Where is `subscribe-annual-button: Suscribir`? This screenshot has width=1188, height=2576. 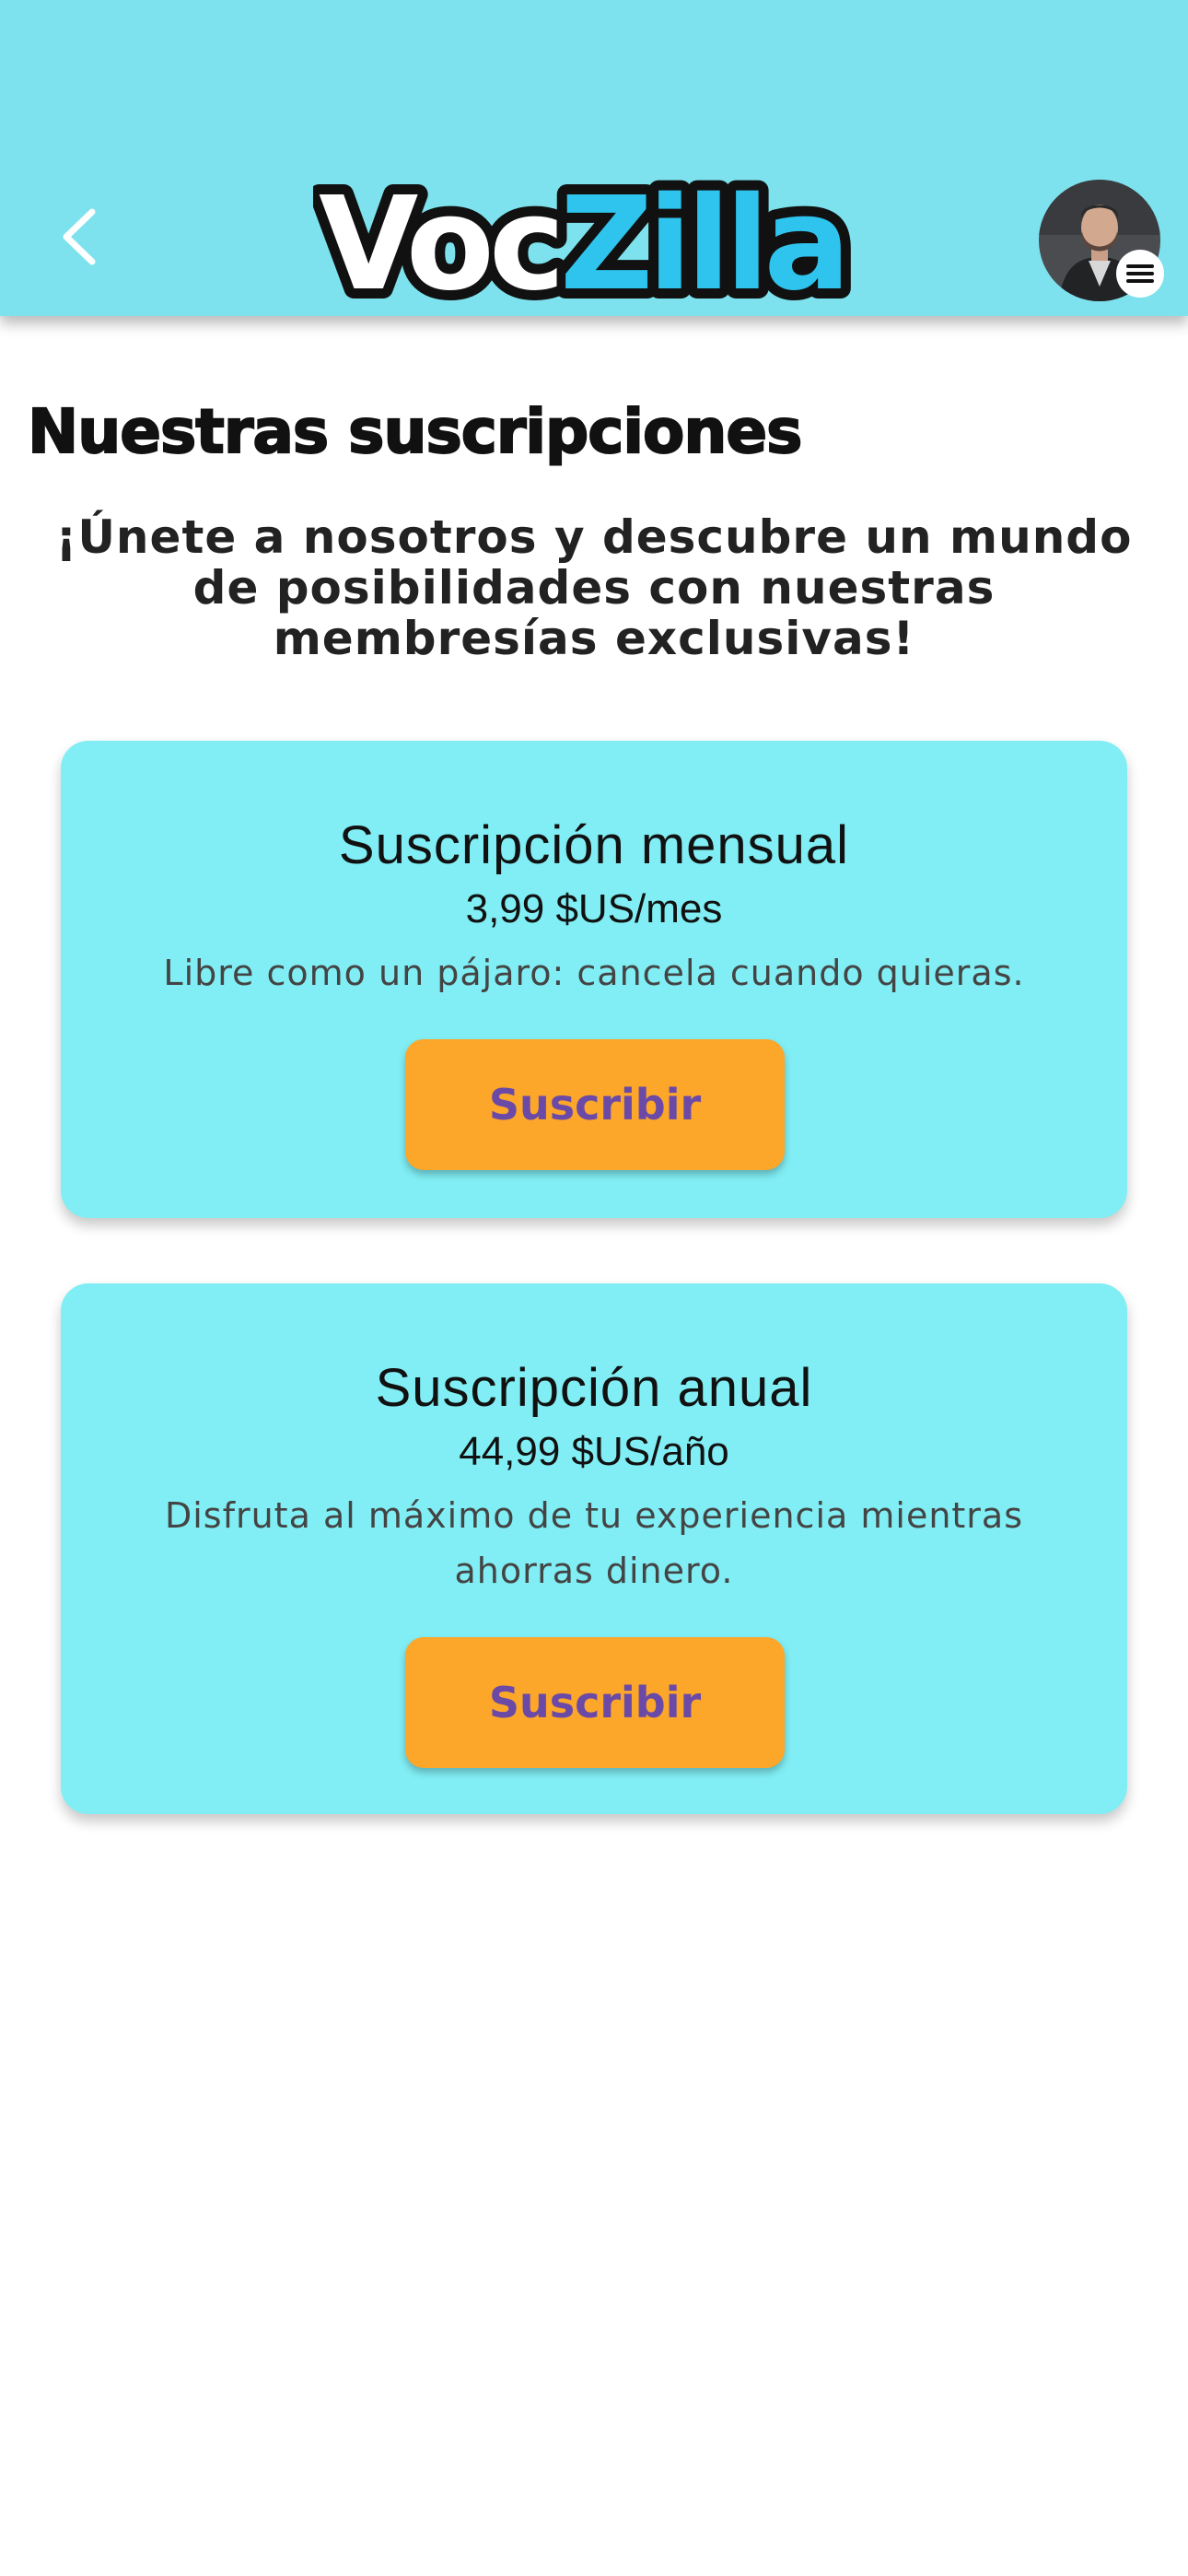 subscribe-annual-button: Suscribir is located at coordinates (595, 1702).